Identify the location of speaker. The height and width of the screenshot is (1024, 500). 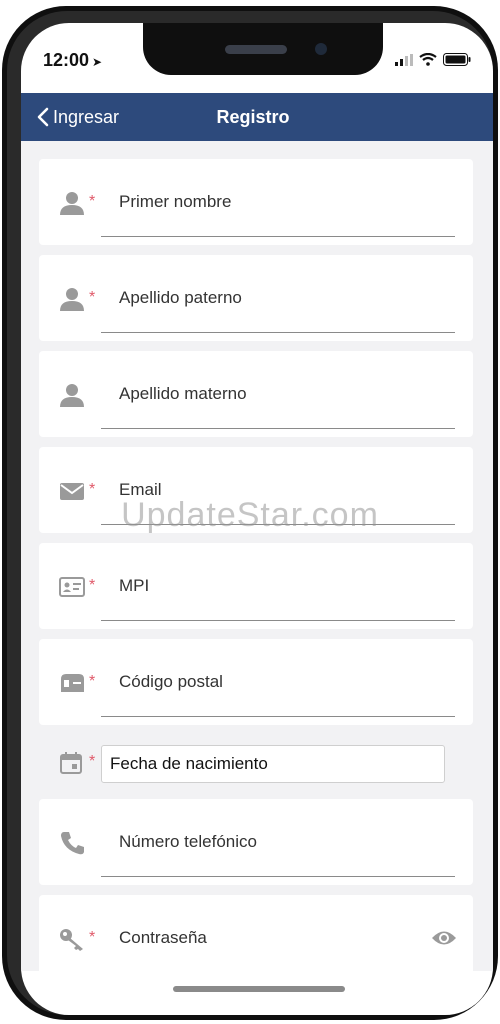
(256, 49).